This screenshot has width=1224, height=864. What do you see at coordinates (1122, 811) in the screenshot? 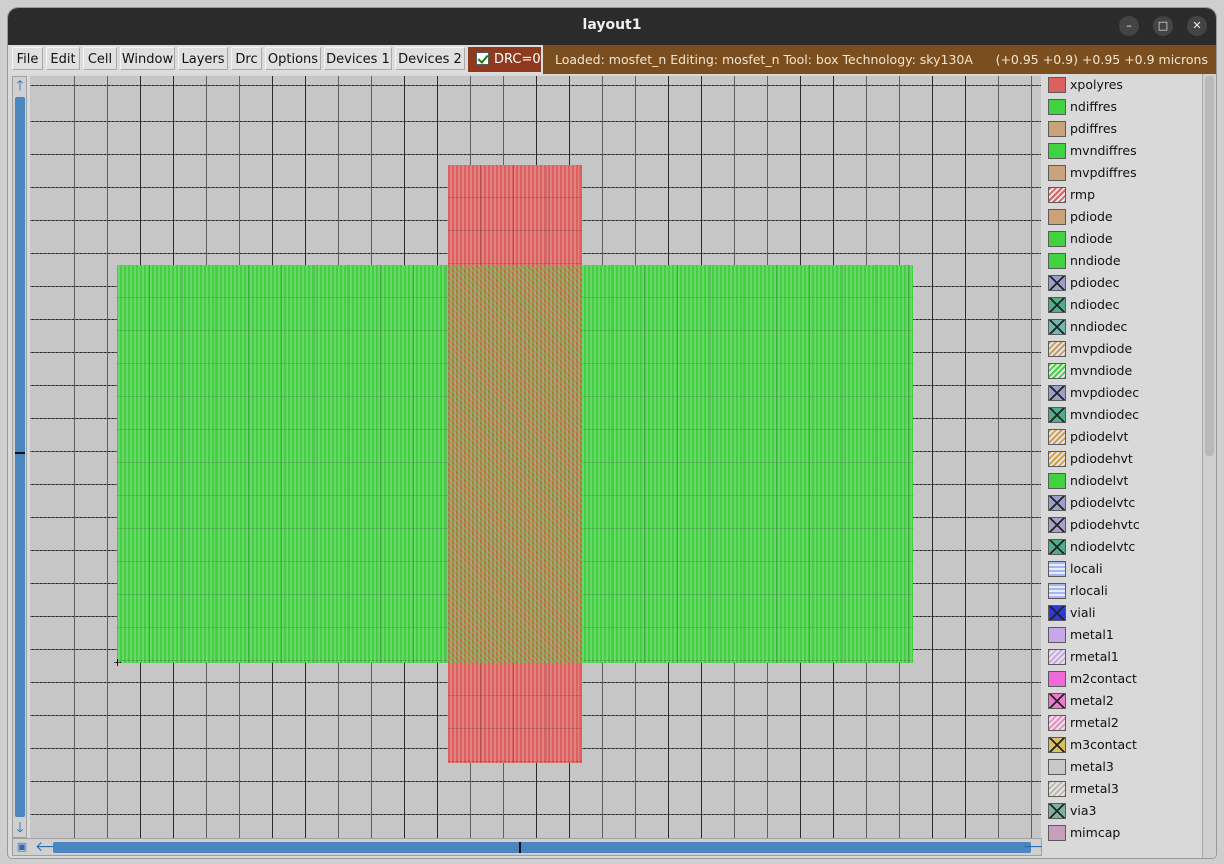
I see `layer-item: via3` at bounding box center [1122, 811].